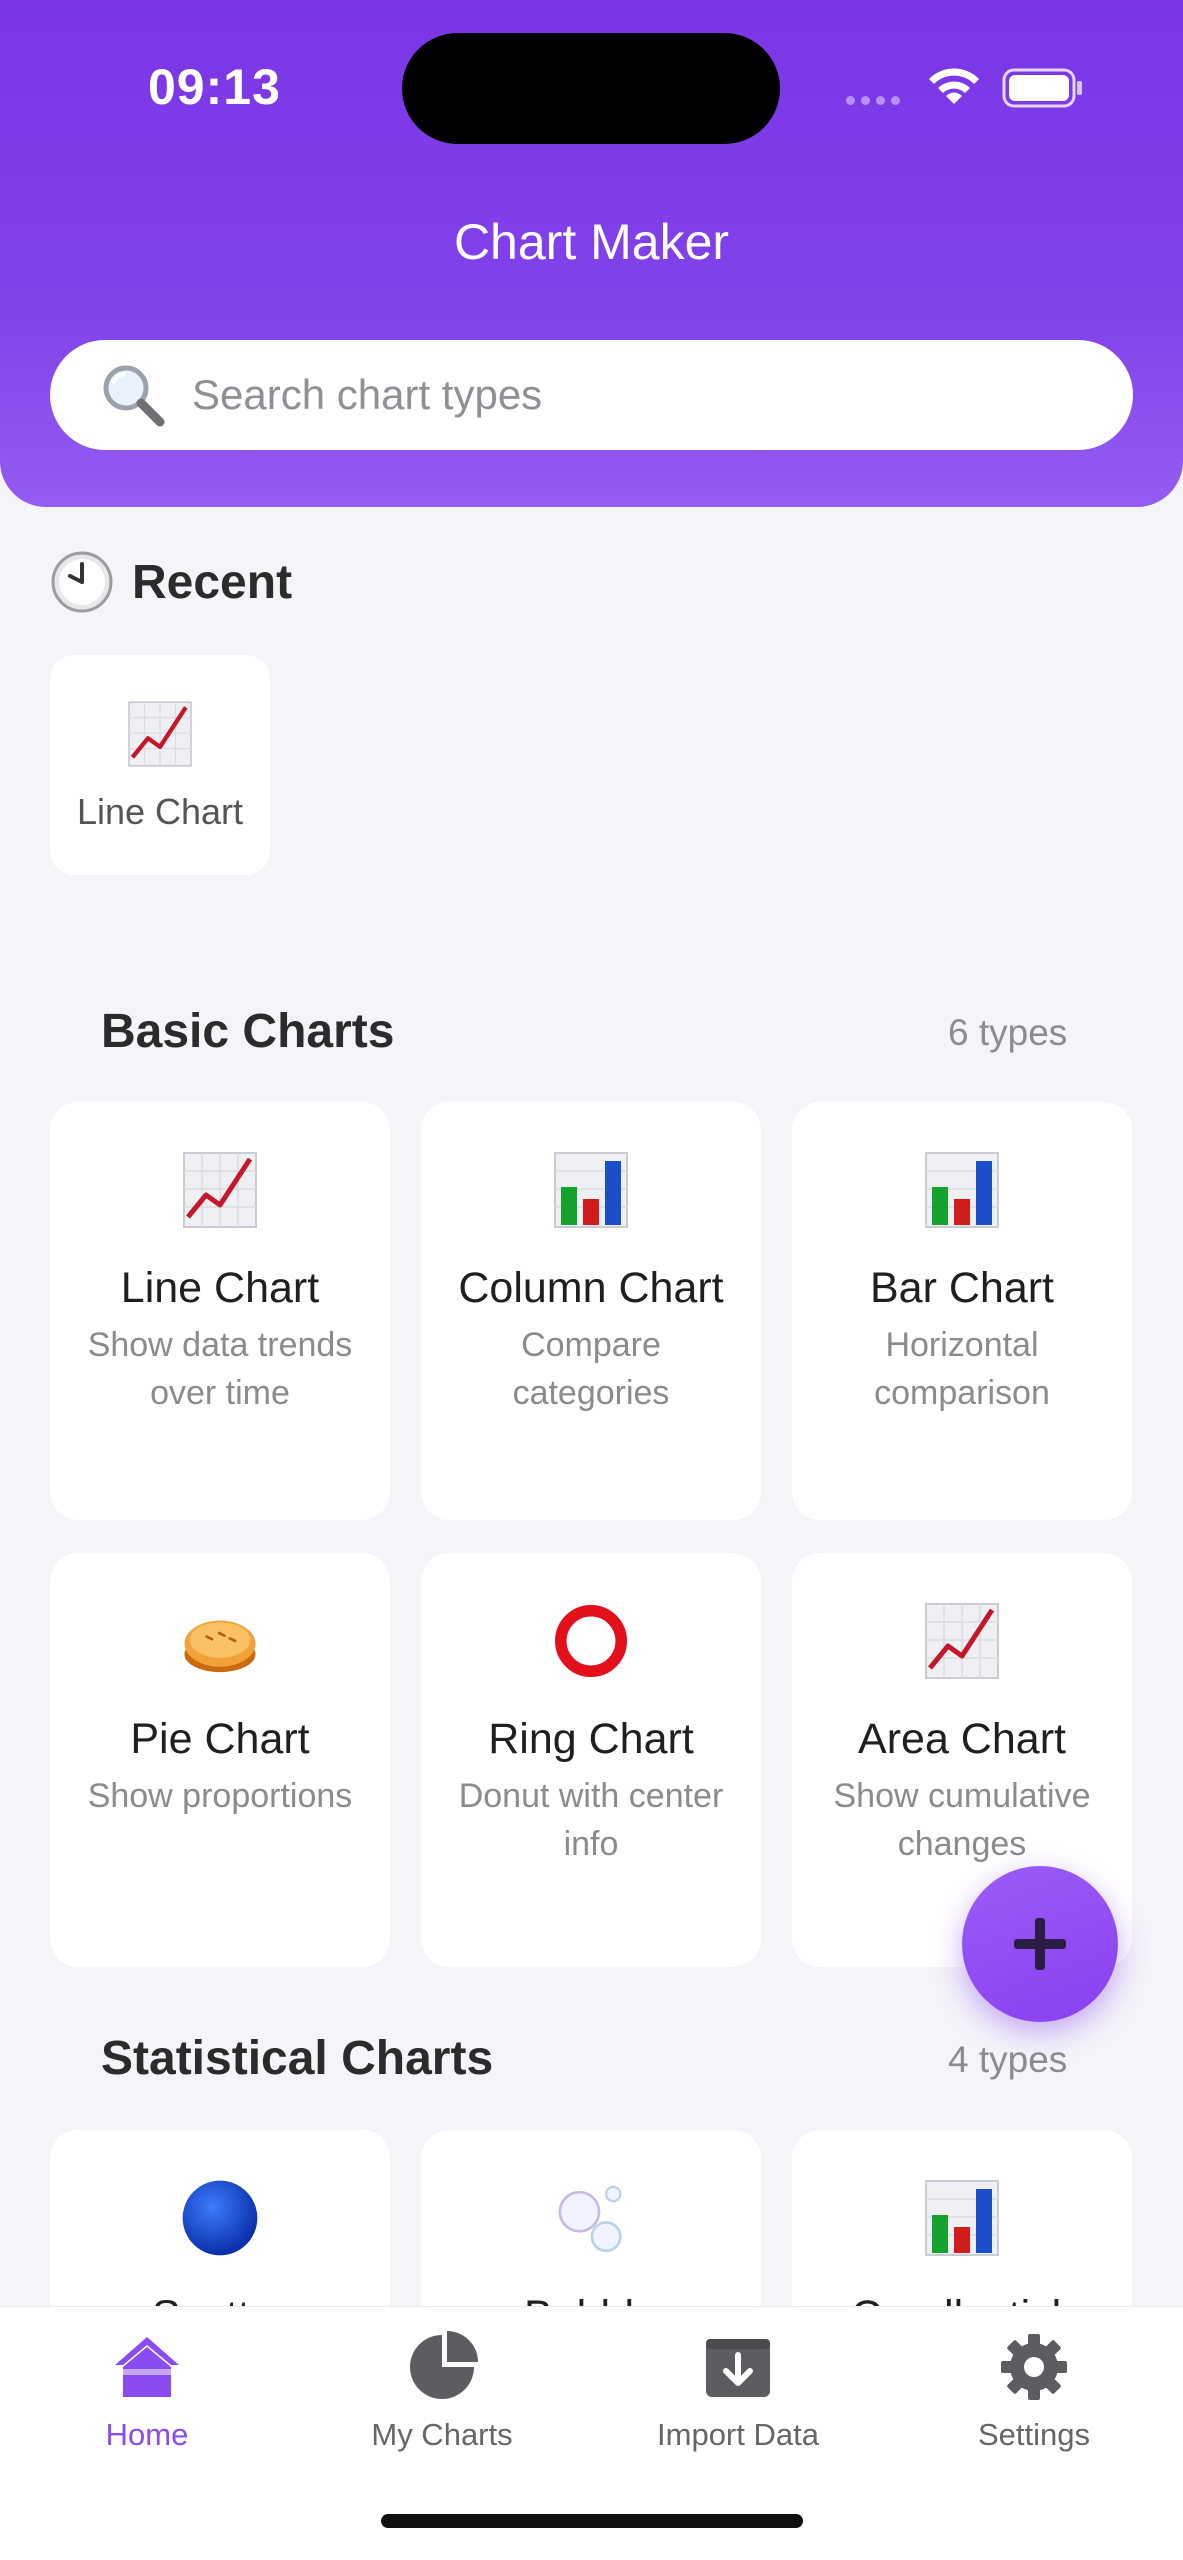  Describe the element at coordinates (1034, 2367) in the screenshot. I see `gear-icon` at that location.